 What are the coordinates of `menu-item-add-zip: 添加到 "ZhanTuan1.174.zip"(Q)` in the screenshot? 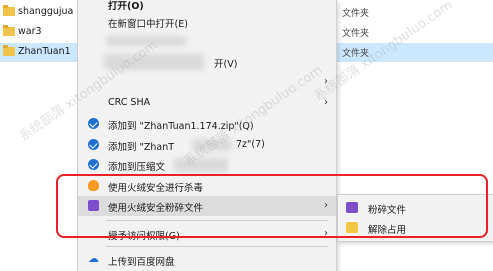 It's located at (207, 124).